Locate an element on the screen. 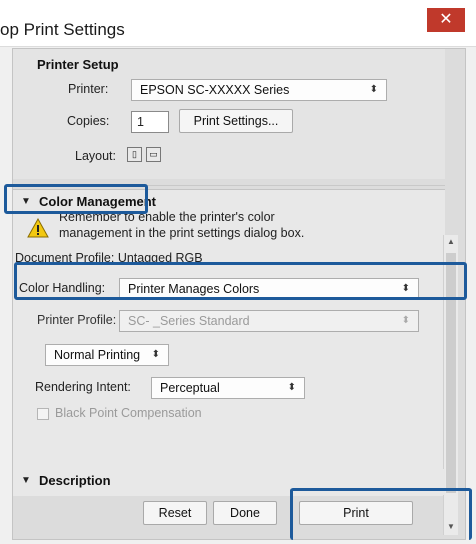 Image resolution: width=476 pixels, height=544 pixels. printer-setup-title: Printer Setup is located at coordinates (78, 64).